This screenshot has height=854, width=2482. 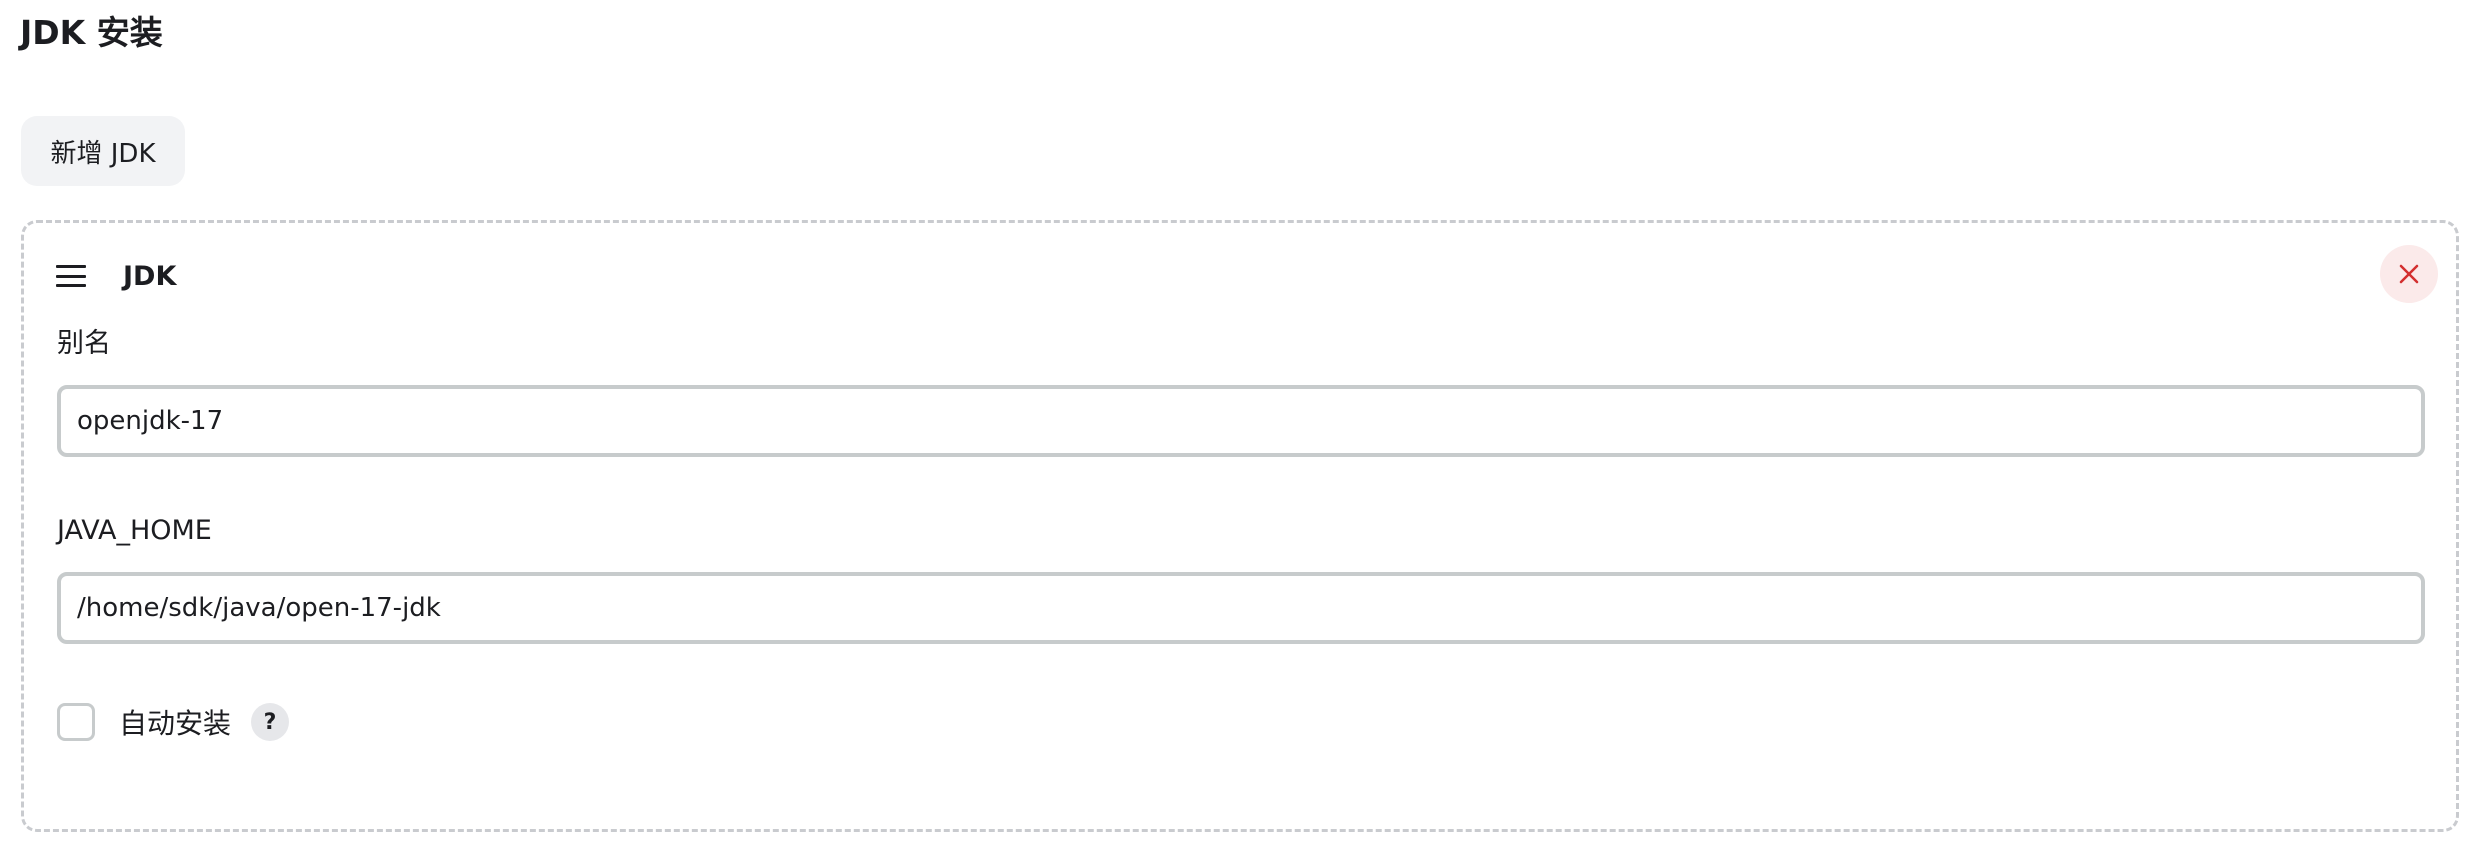 I want to click on auto-install-label: 自动安装, so click(x=175, y=722).